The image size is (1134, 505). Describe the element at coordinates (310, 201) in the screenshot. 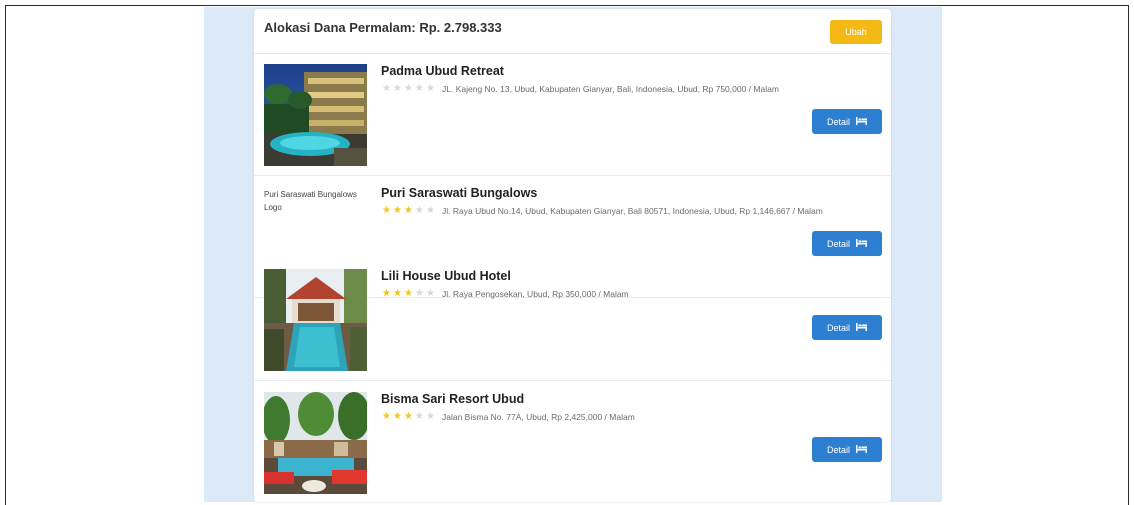

I see `hotel-logo-alt: Puri Saraswati Bungalows Logo` at that location.